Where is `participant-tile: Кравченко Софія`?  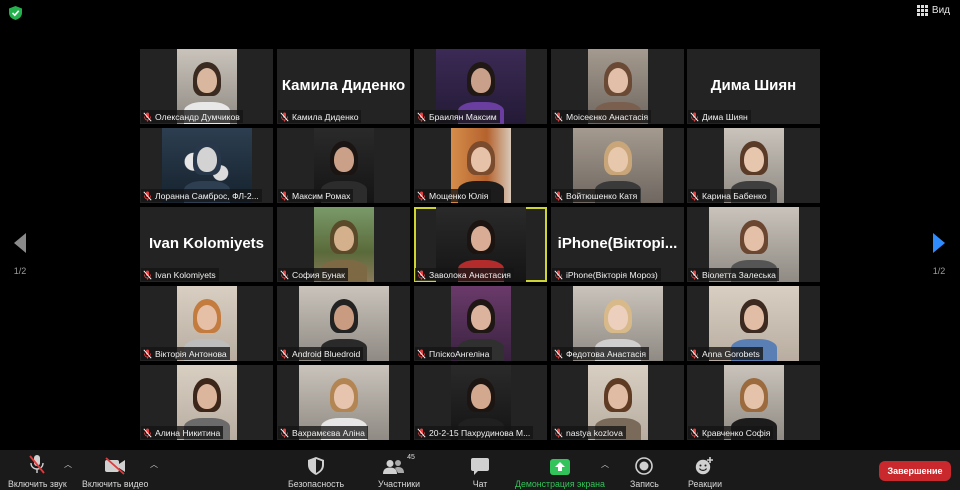
participant-tile: Кравченко Софія is located at coordinates (753, 402).